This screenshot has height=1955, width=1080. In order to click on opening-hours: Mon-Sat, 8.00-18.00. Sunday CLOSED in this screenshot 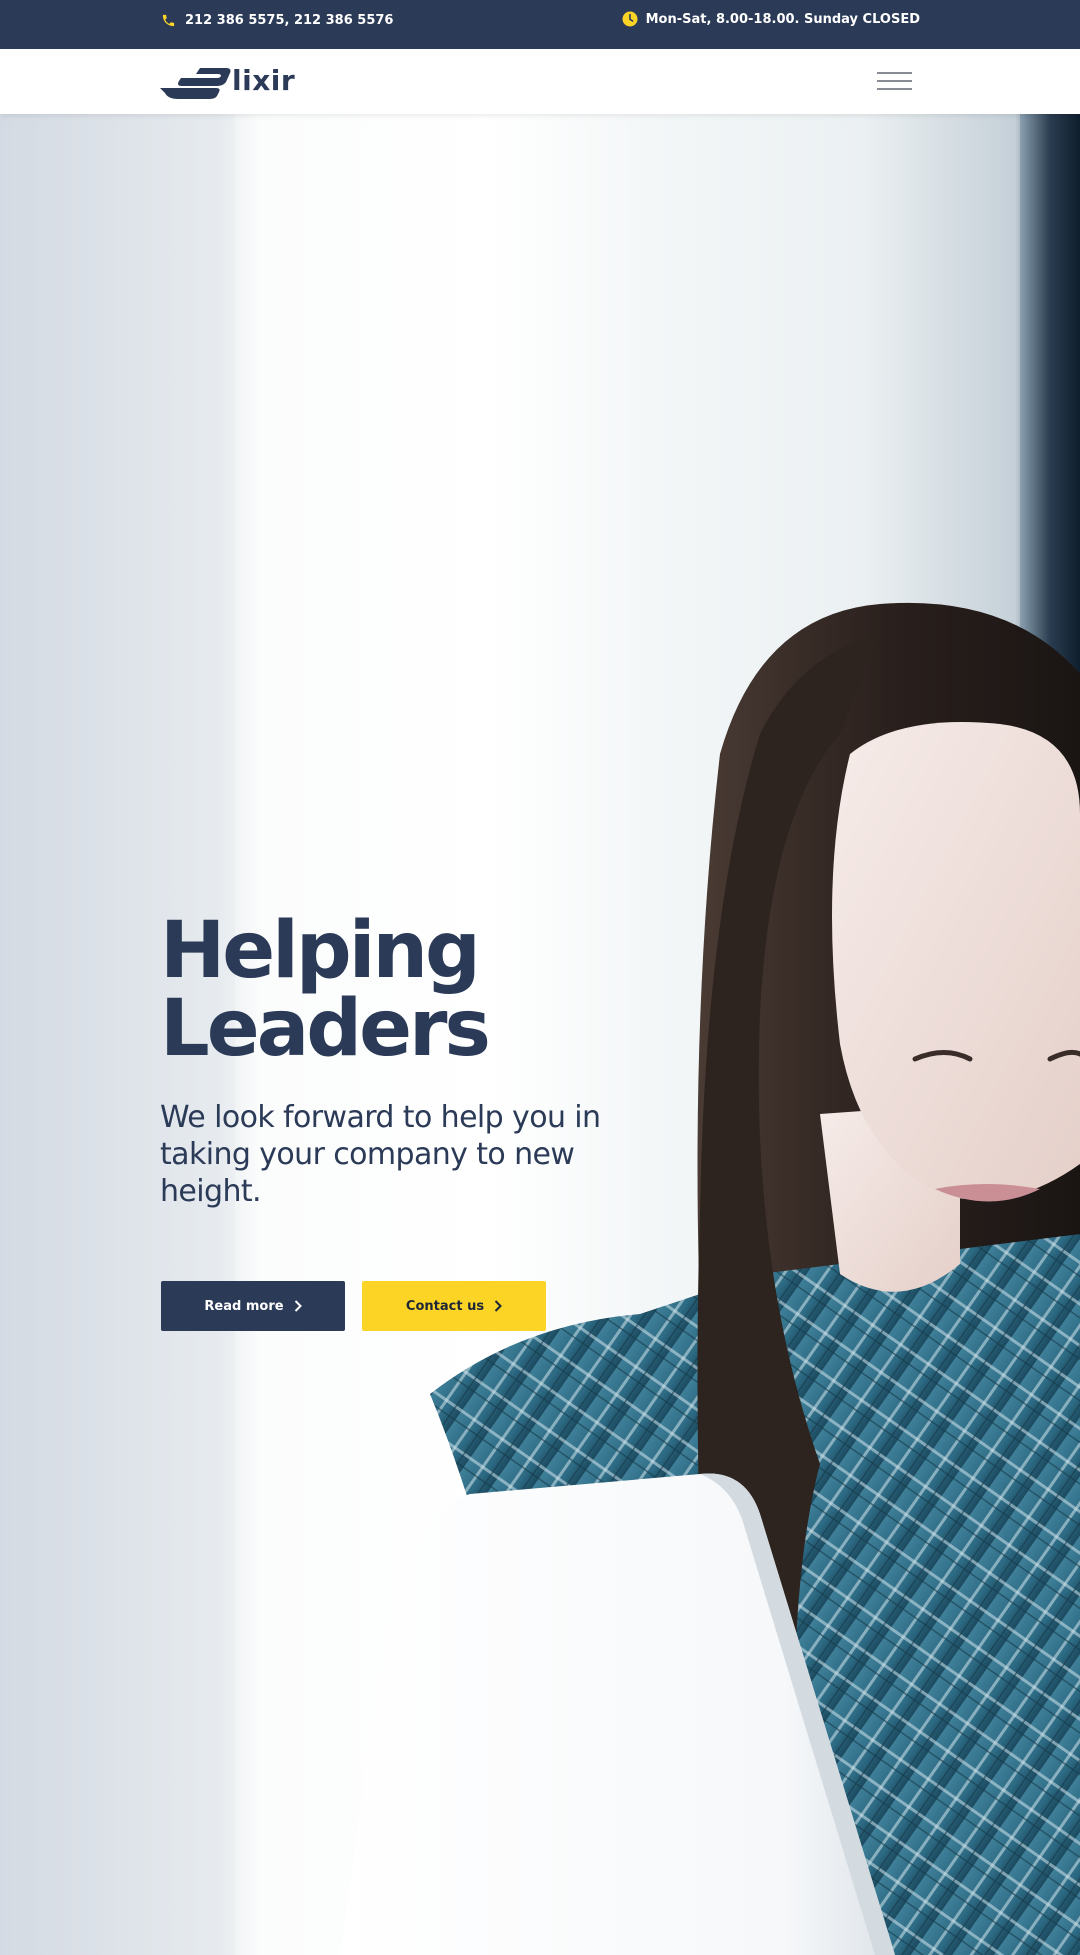, I will do `click(771, 19)`.